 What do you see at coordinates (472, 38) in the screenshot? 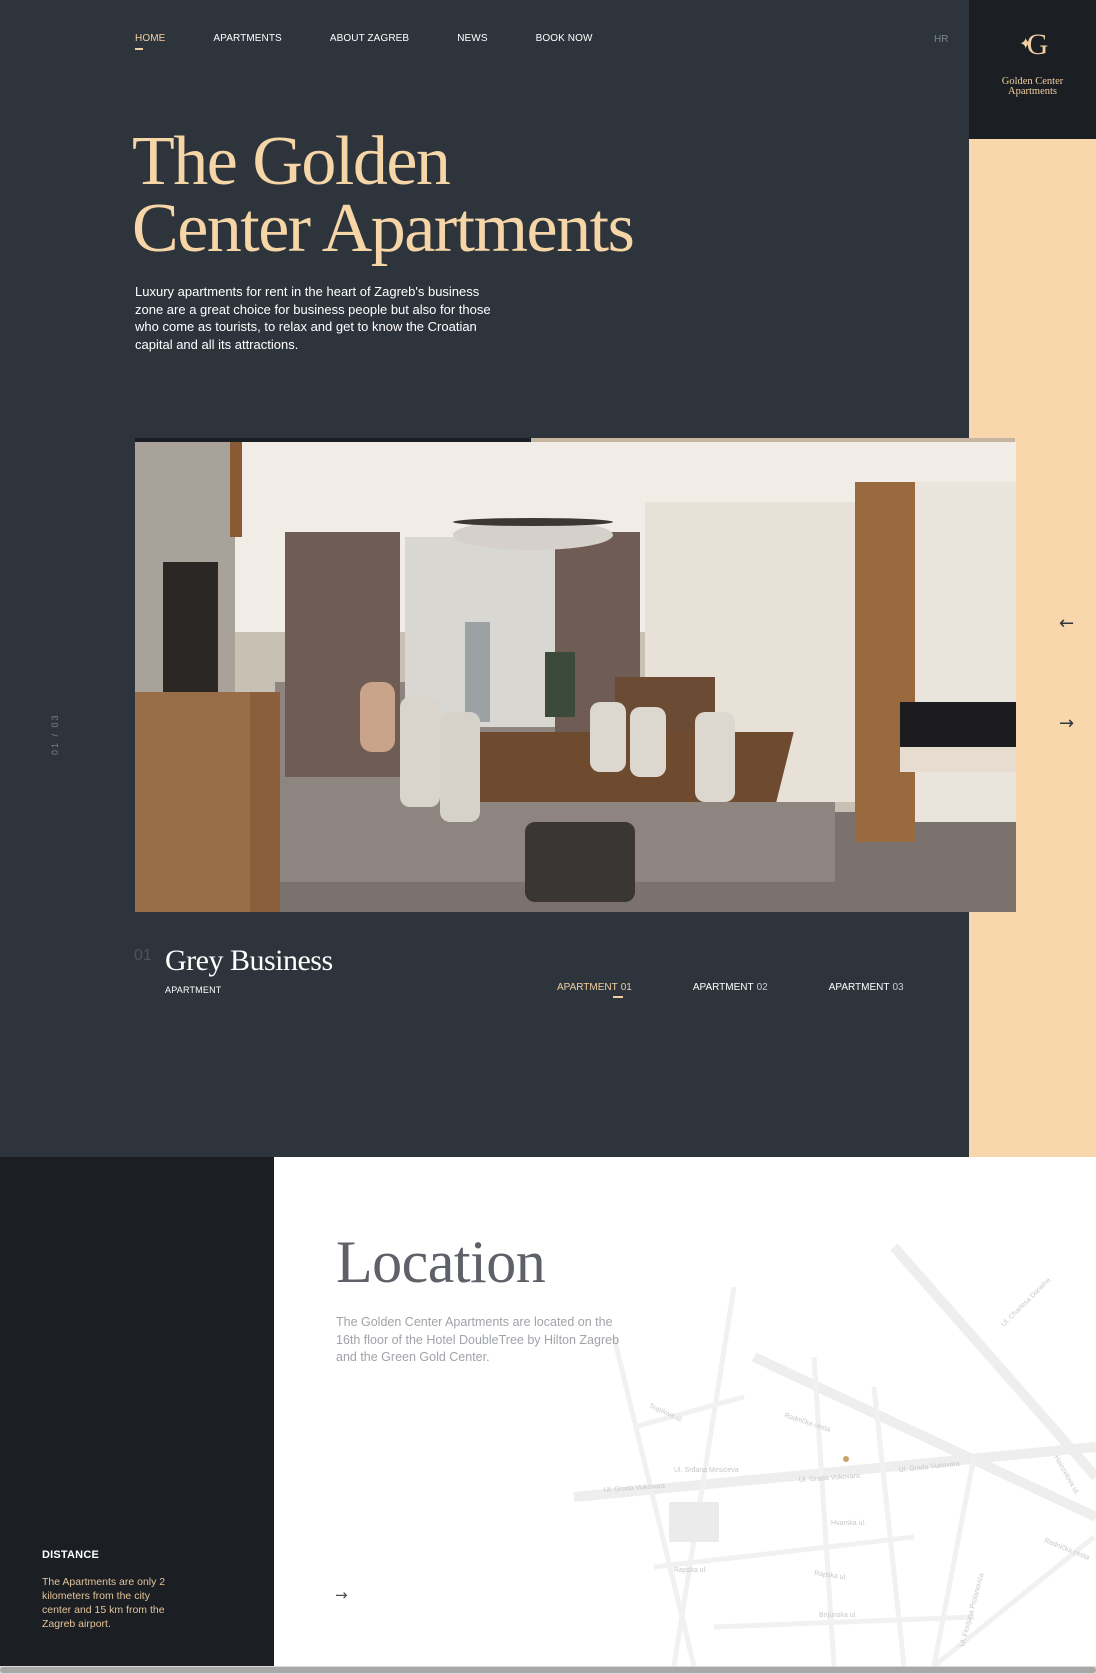
I see `nav-news: NEWS` at bounding box center [472, 38].